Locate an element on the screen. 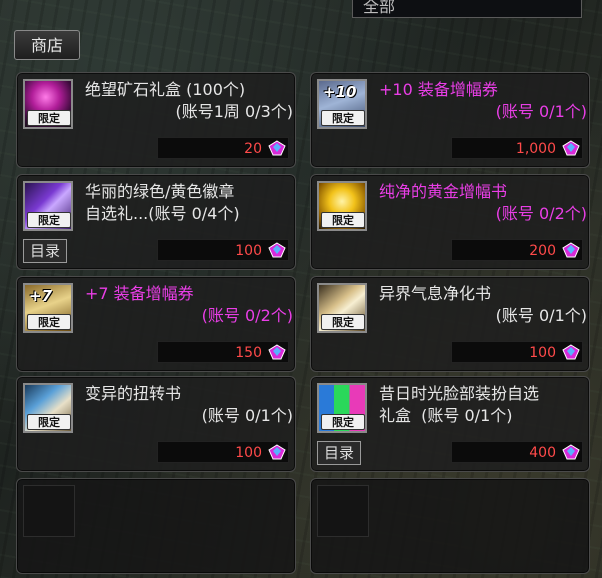  item-price: 200 is located at coordinates (542, 251).